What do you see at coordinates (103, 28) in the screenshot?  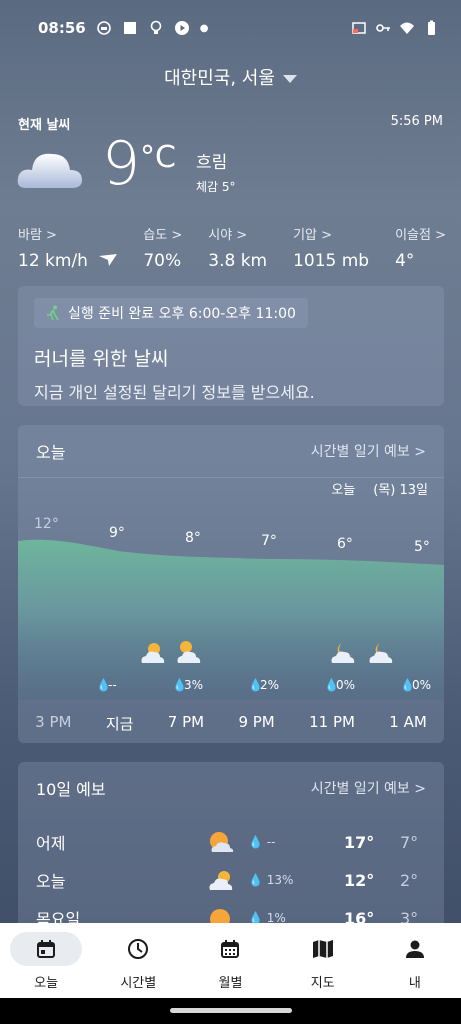 I see `app-notification-icon` at bounding box center [103, 28].